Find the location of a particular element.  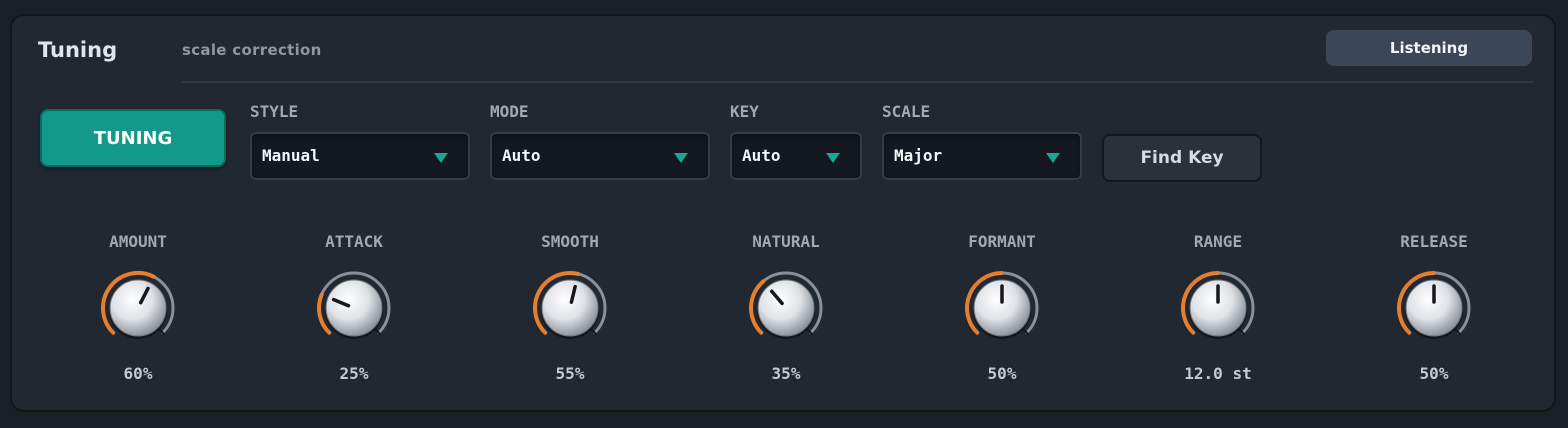

natural-knob is located at coordinates (786, 308).